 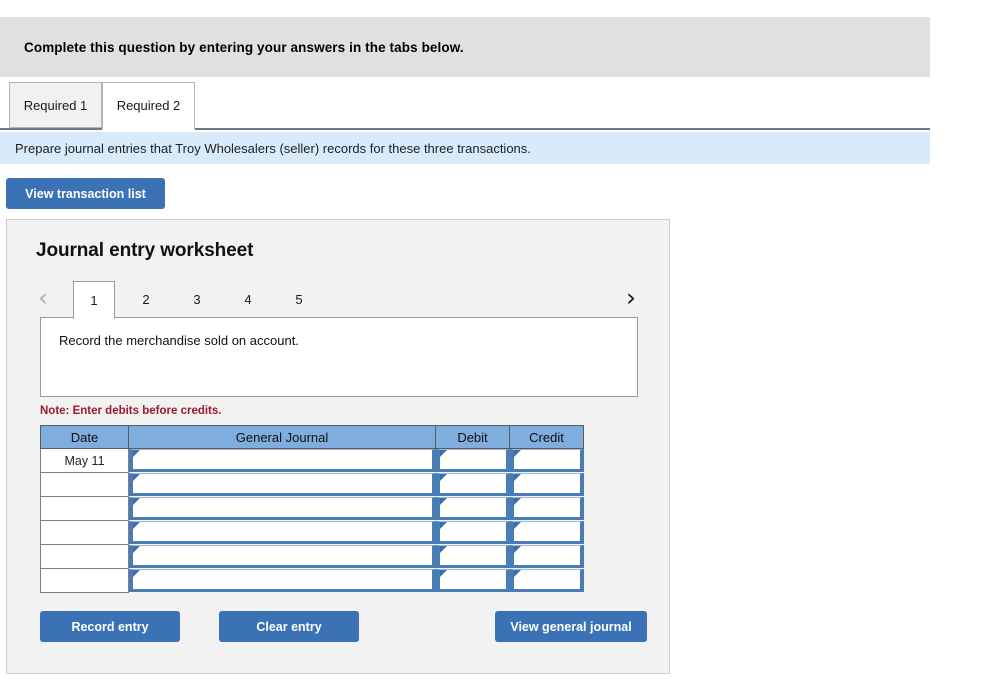 What do you see at coordinates (339, 357) in the screenshot?
I see `entry-description-box: Record the merchandise sold on account.` at bounding box center [339, 357].